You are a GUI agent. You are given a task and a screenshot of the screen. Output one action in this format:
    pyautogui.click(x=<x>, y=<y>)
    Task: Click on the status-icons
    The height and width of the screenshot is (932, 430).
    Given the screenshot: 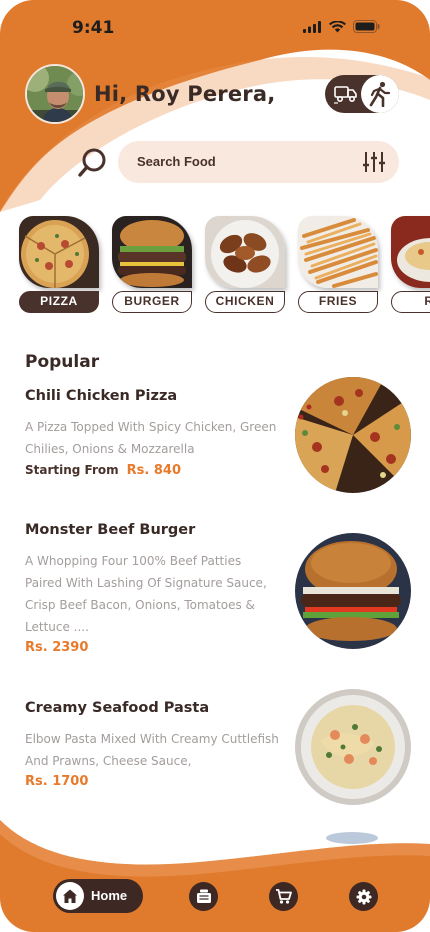 What is the action you would take?
    pyautogui.click(x=341, y=26)
    